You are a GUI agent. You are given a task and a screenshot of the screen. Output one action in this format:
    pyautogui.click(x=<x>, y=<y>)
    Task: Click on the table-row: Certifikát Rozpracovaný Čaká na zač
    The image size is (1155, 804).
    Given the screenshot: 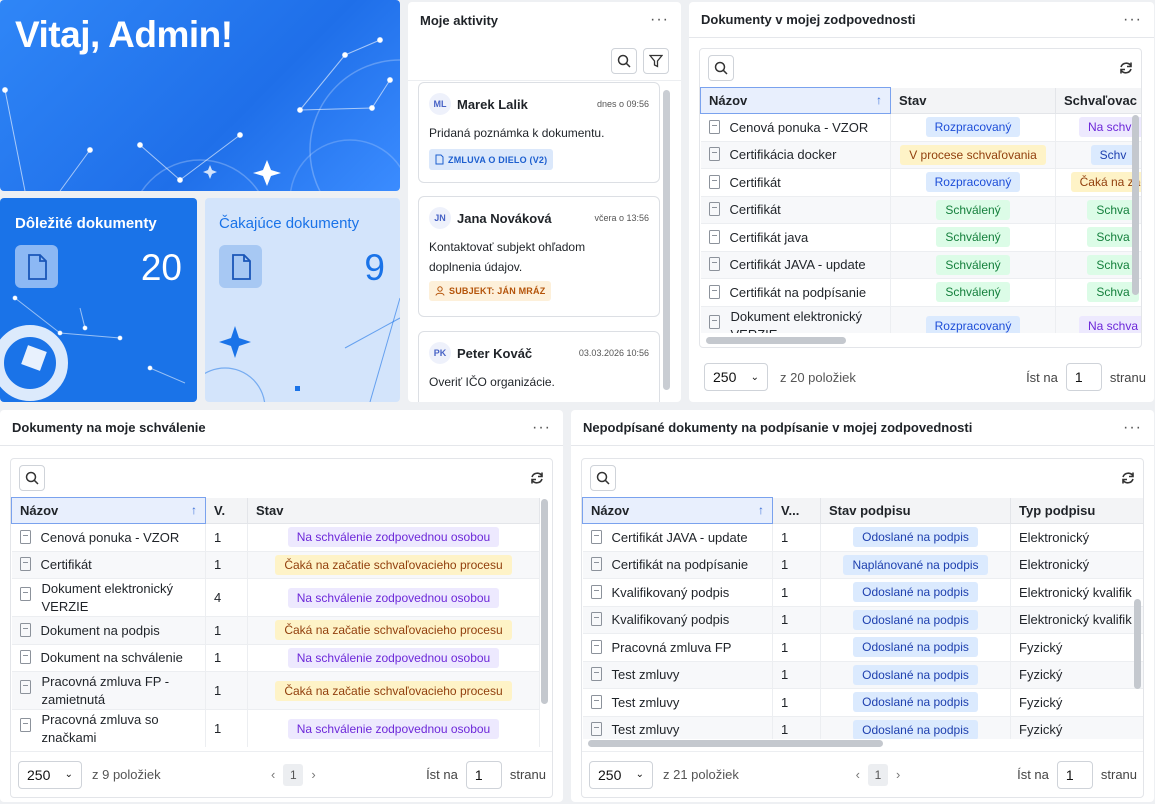 What is the action you would take?
    pyautogui.click(x=920, y=182)
    